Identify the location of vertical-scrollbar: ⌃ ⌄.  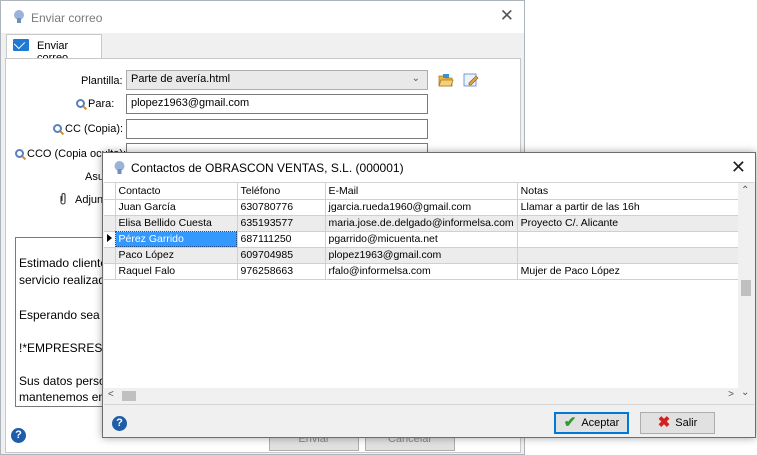
(746, 293).